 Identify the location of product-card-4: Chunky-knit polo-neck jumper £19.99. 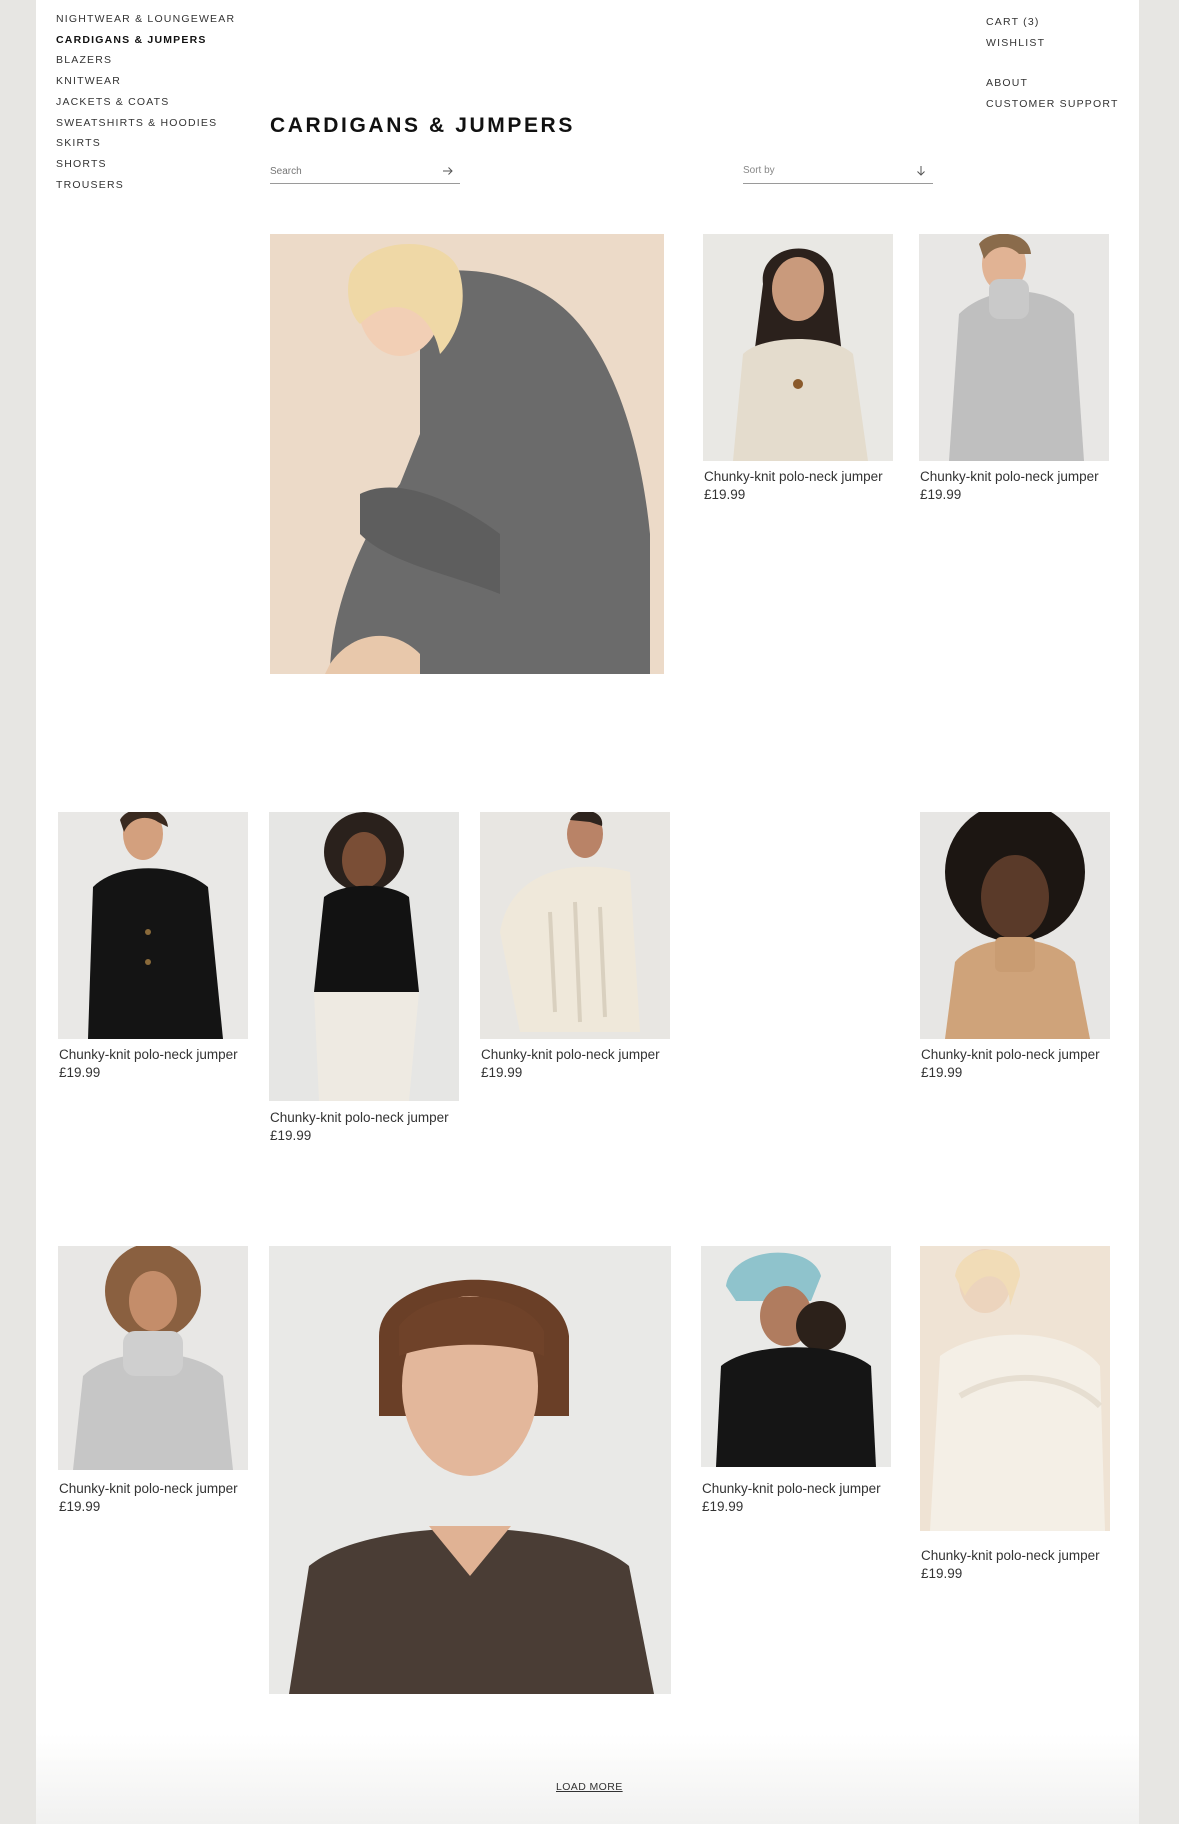
(153, 947).